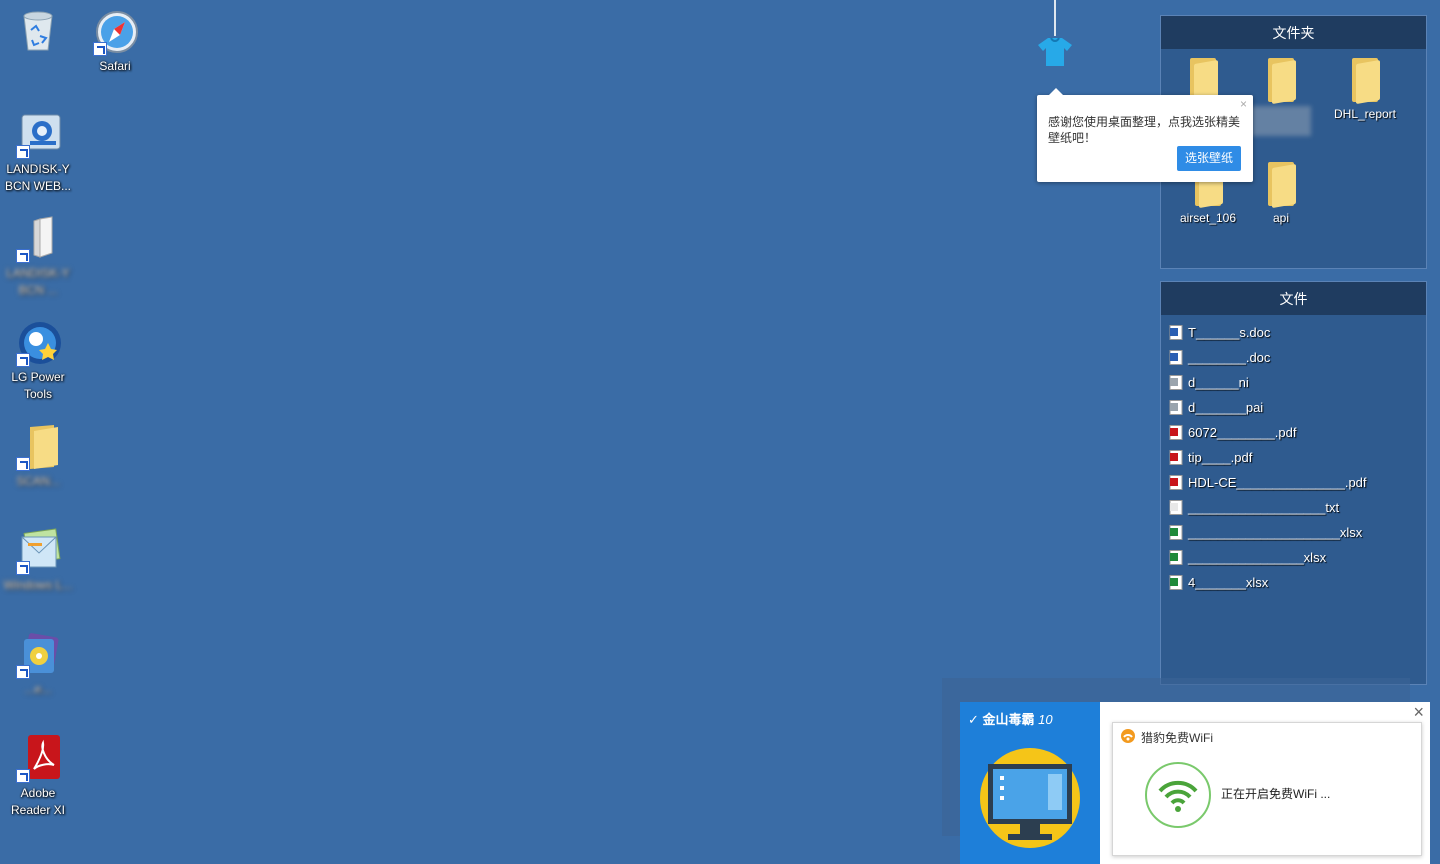 This screenshot has height=864, width=1440. I want to click on recycle-bin-icon, so click(38, 31).